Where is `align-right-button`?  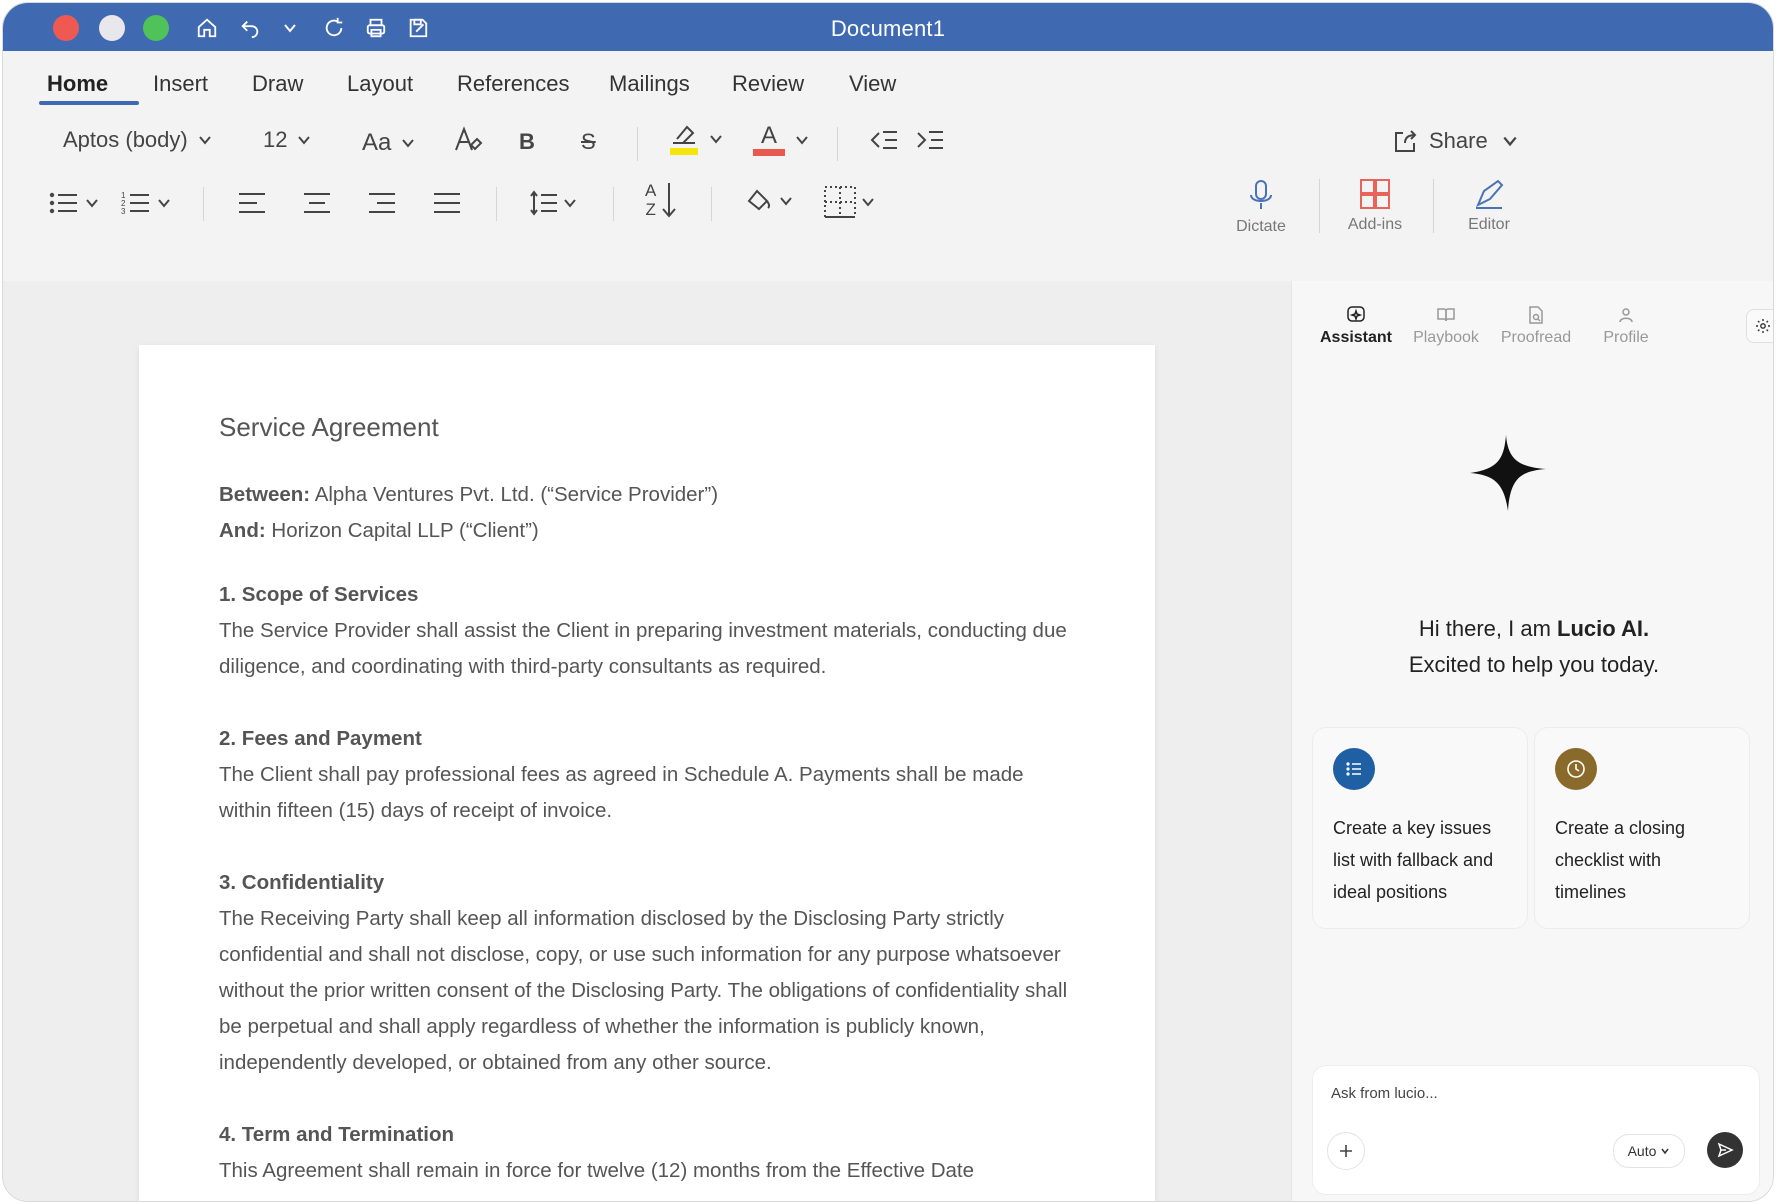 align-right-button is located at coordinates (382, 203).